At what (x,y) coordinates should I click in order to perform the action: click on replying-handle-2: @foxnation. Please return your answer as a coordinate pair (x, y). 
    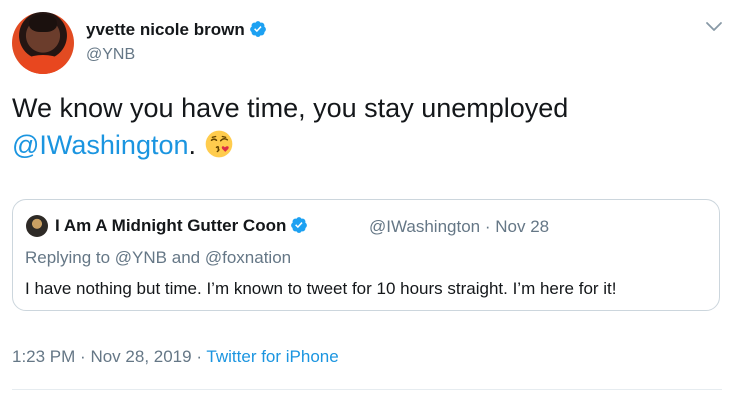
    Looking at the image, I should click on (248, 257).